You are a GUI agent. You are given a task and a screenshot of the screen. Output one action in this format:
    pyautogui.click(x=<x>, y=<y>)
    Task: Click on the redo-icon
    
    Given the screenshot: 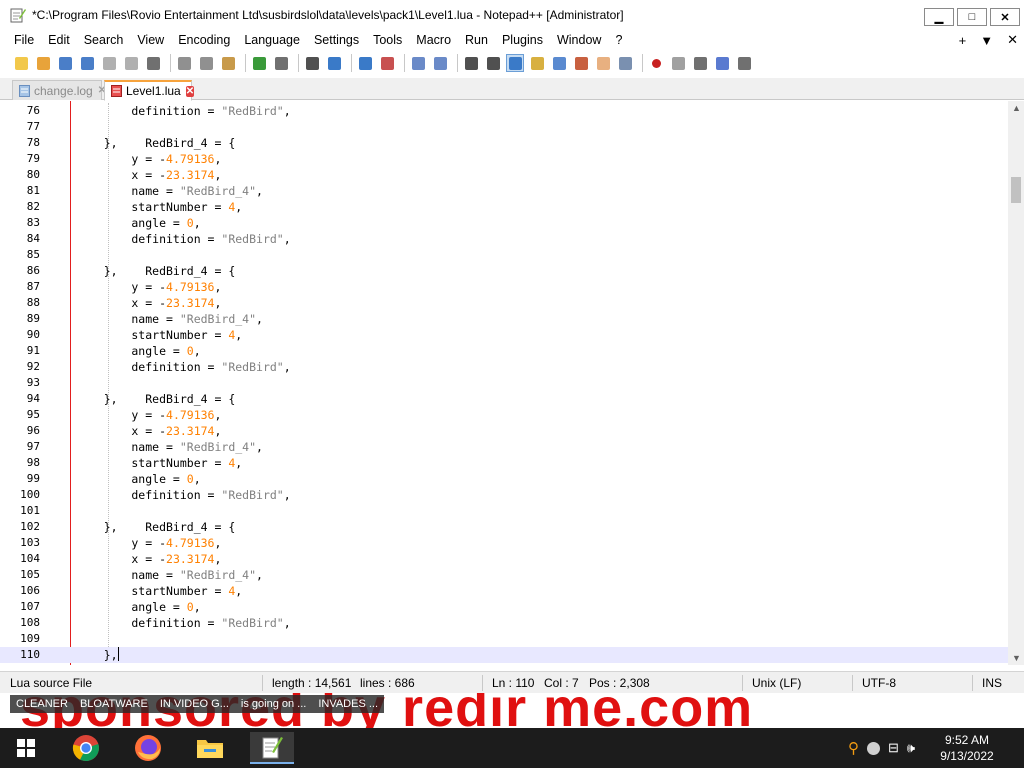 What is the action you would take?
    pyautogui.click(x=281, y=63)
    